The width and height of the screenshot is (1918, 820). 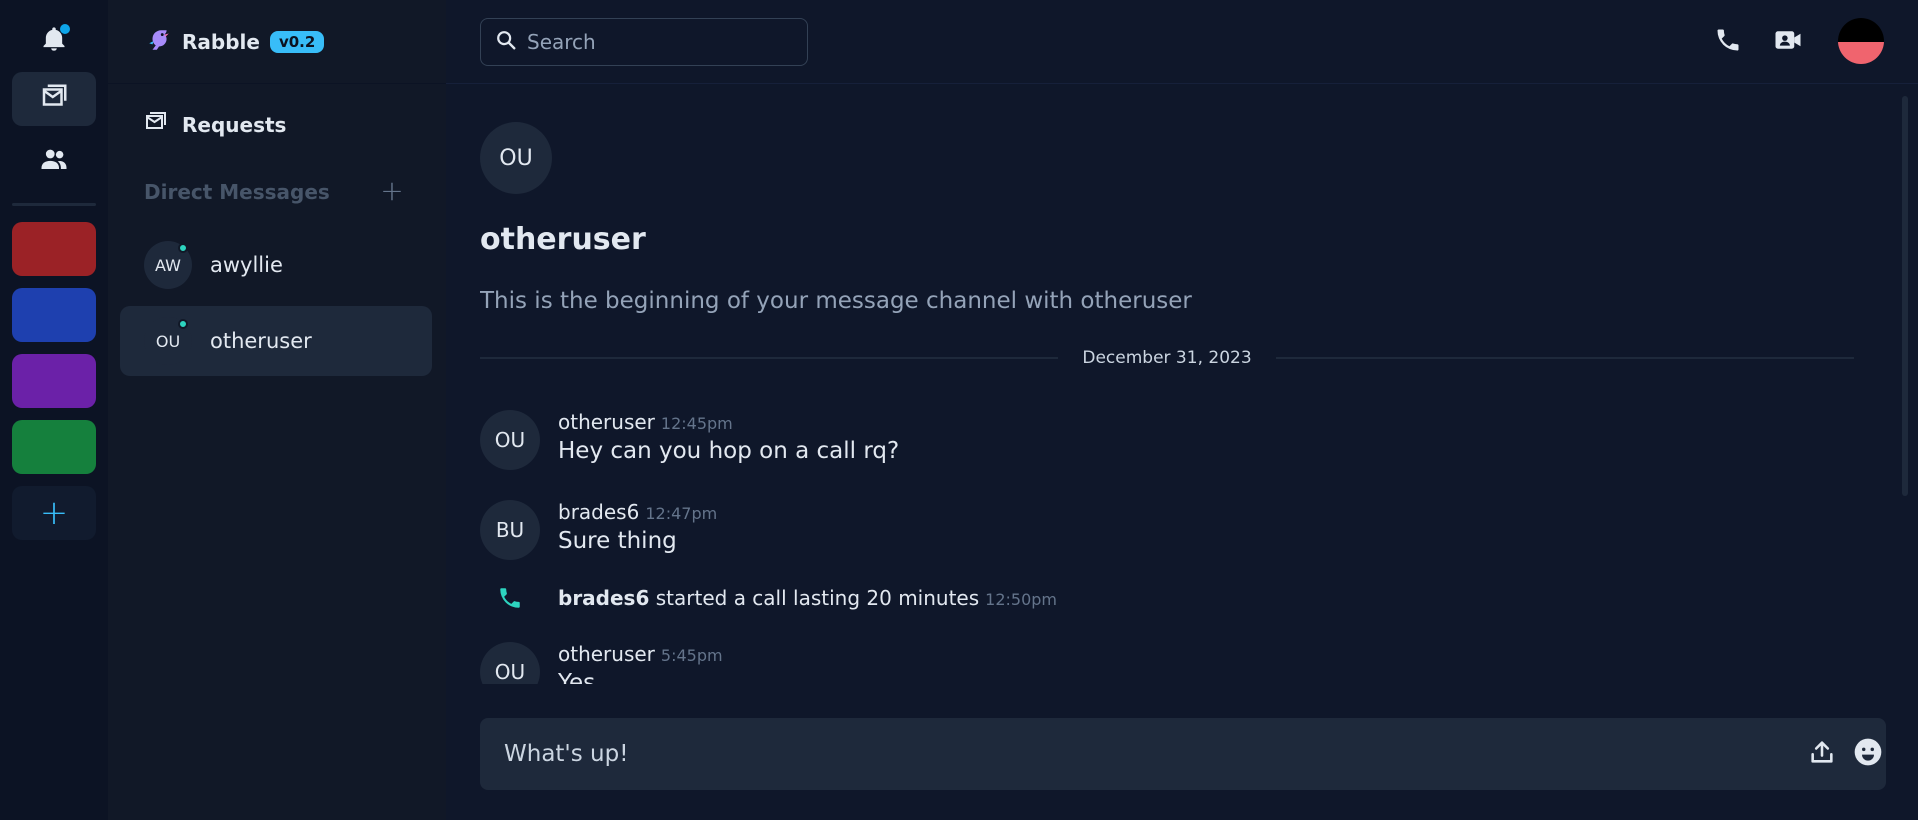 I want to click on message-item: OU otheruser 5:45pm Yes, so click(x=1130, y=663).